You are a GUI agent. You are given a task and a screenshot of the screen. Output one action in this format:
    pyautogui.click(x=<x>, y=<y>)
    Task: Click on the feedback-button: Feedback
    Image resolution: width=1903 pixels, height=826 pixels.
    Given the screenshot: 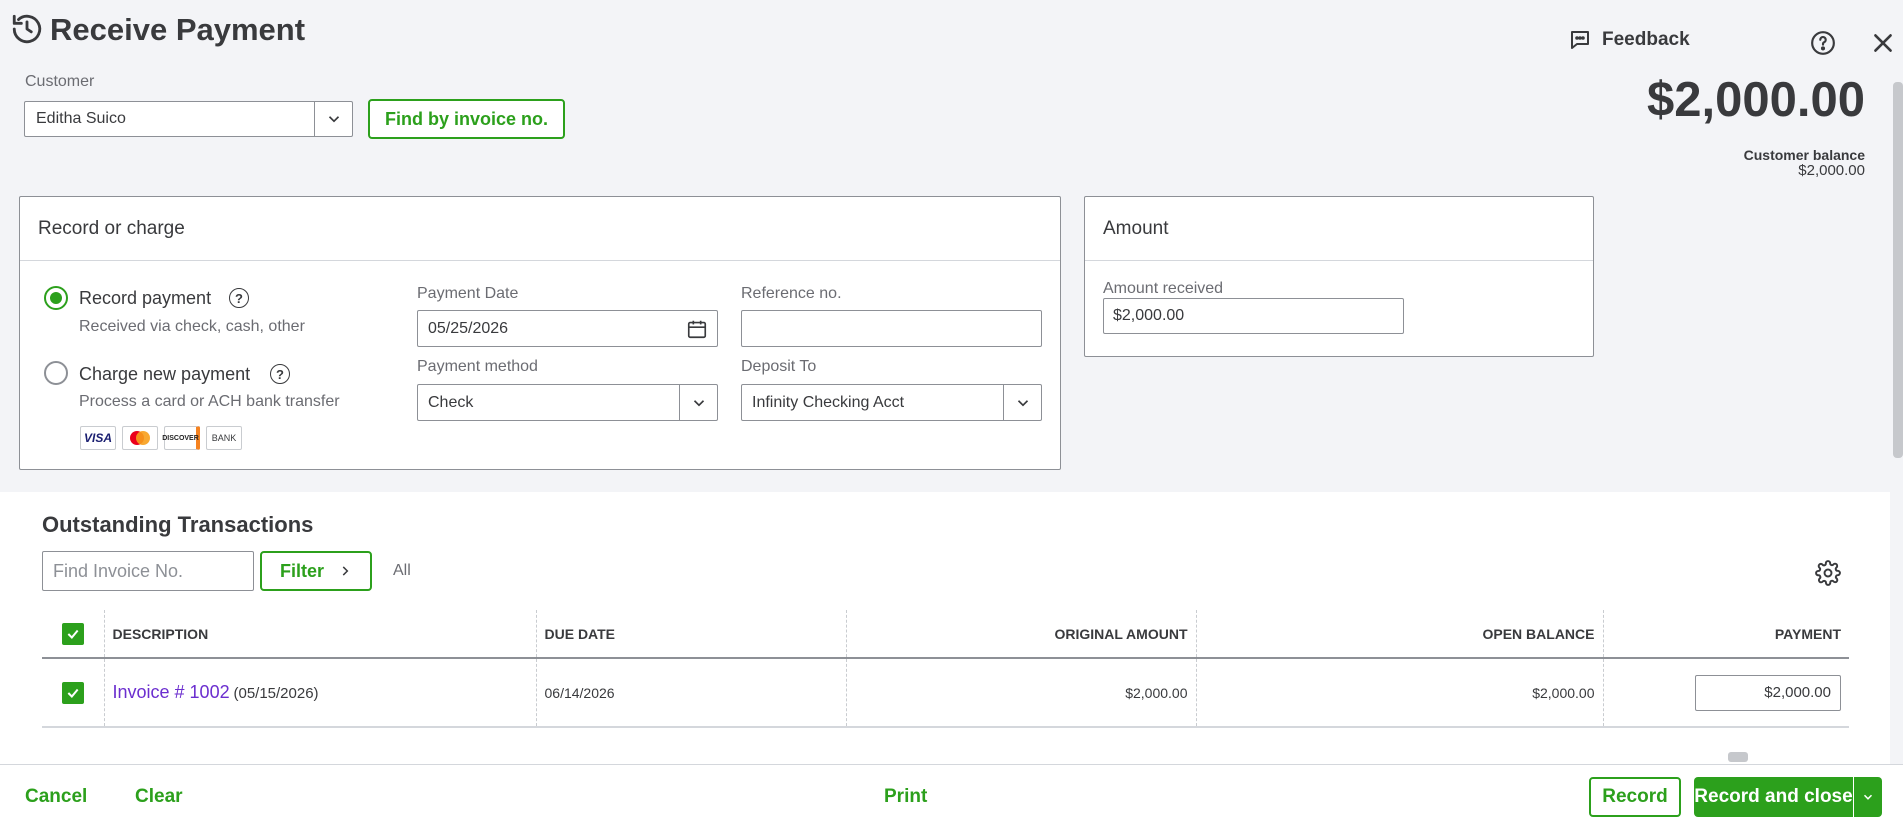 What is the action you would take?
    pyautogui.click(x=1629, y=40)
    